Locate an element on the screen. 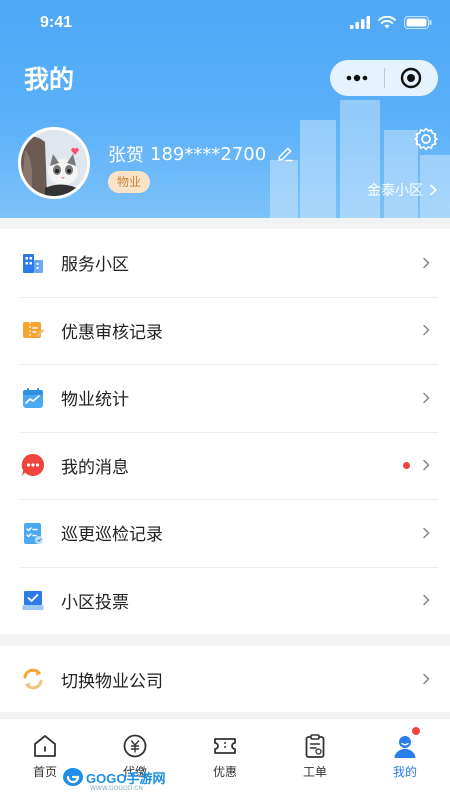  avatar is located at coordinates (54, 163).